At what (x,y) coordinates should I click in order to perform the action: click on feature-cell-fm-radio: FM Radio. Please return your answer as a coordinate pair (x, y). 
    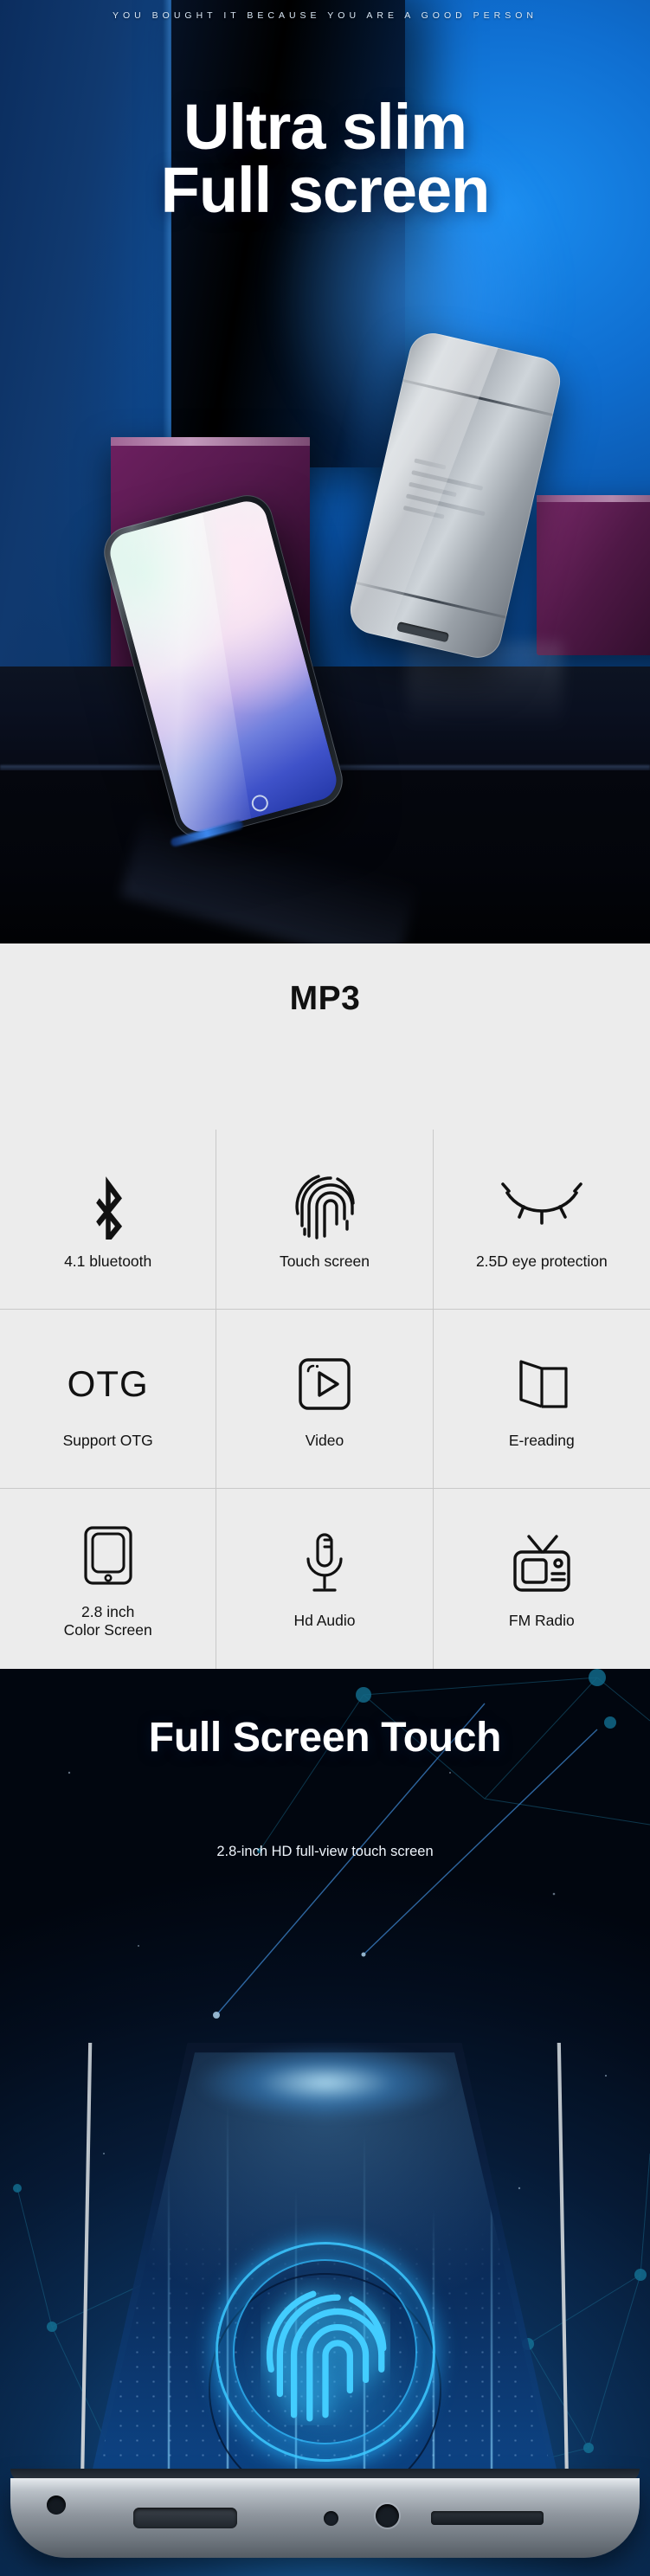
    Looking at the image, I should click on (542, 1579).